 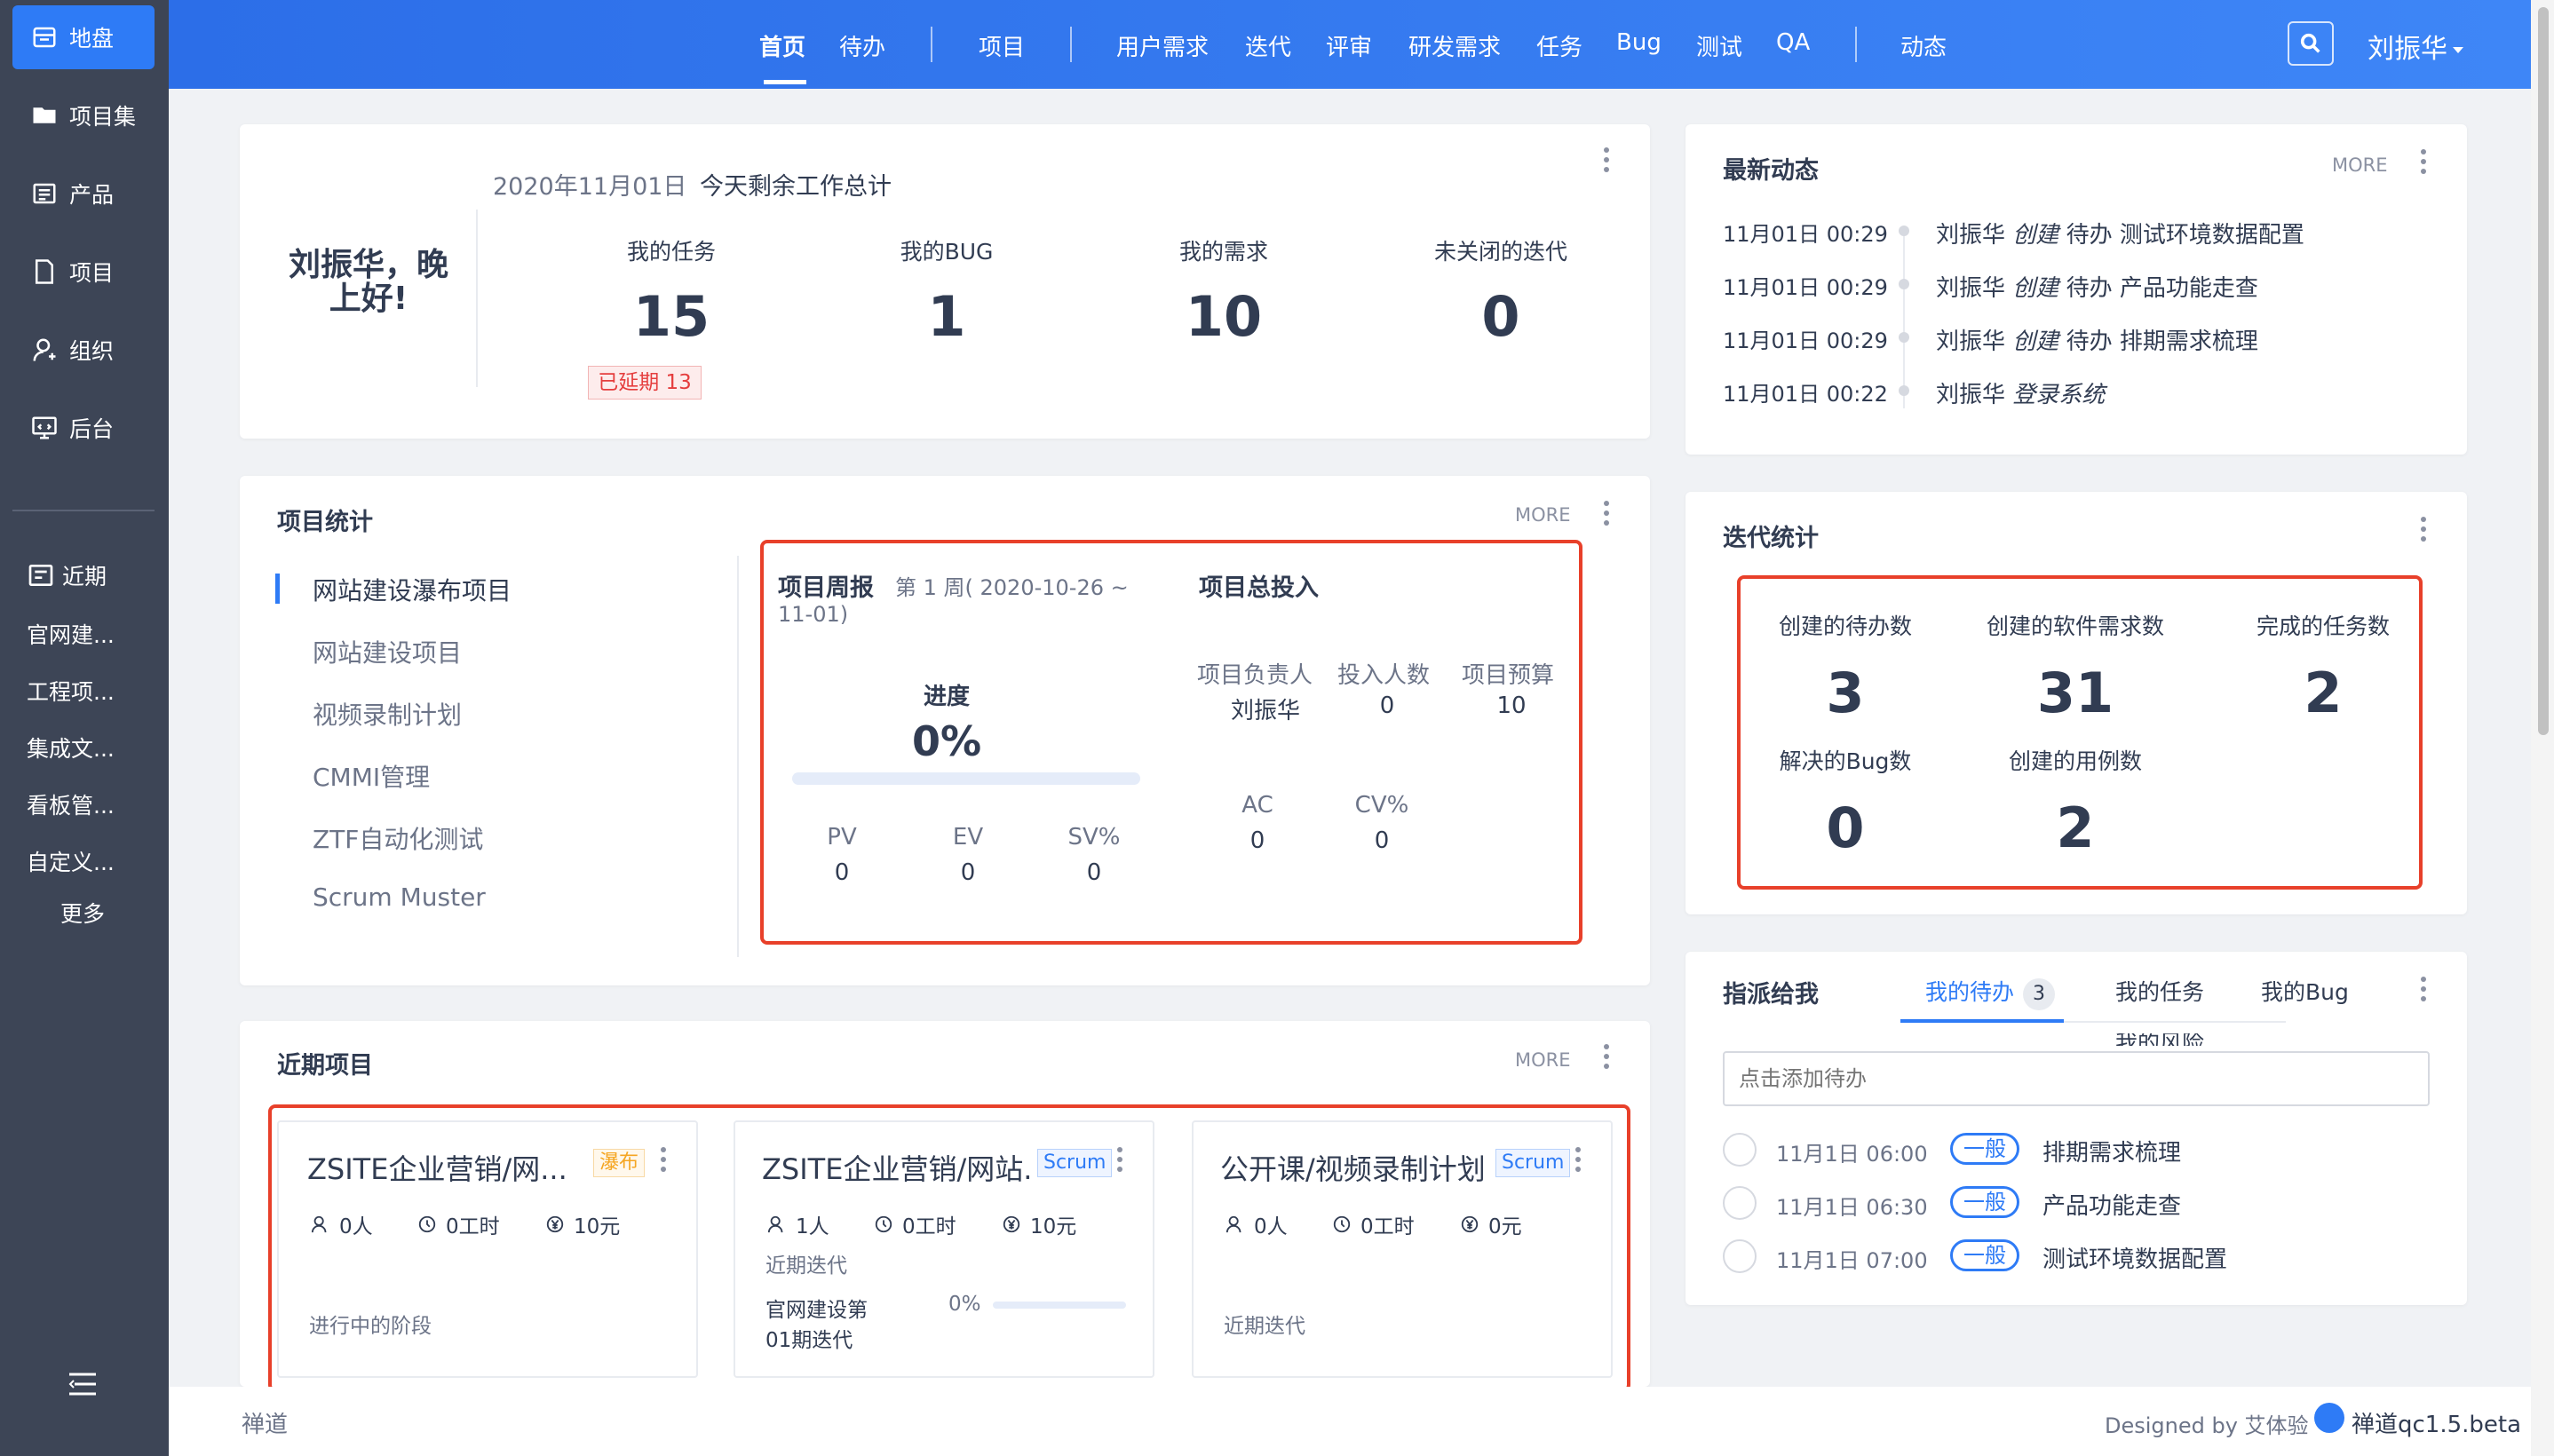 What do you see at coordinates (1806, 340) in the screenshot?
I see `activity-time: 11月01日 00:29` at bounding box center [1806, 340].